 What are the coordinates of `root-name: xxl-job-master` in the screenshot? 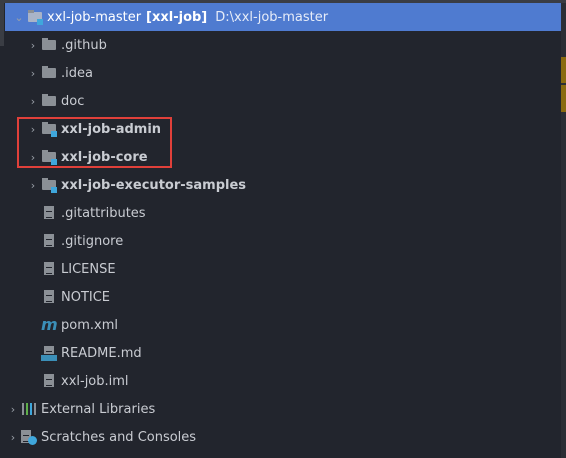 It's located at (94, 17).